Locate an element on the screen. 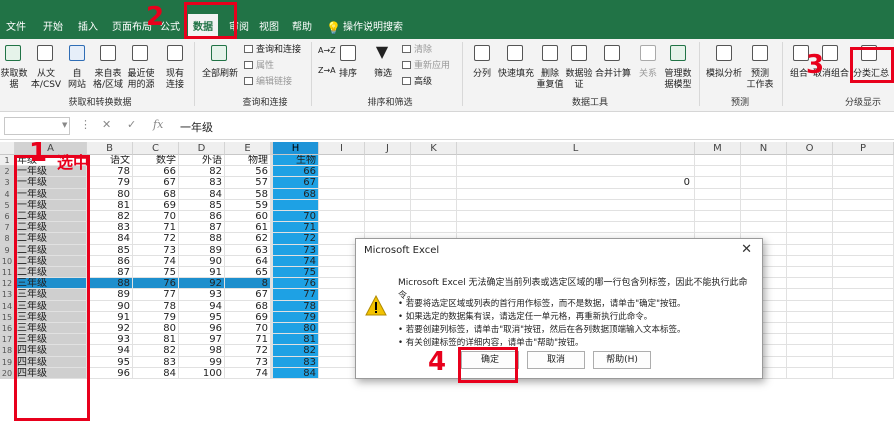  data-validation-button: 数据验 证 is located at coordinates (579, 80).